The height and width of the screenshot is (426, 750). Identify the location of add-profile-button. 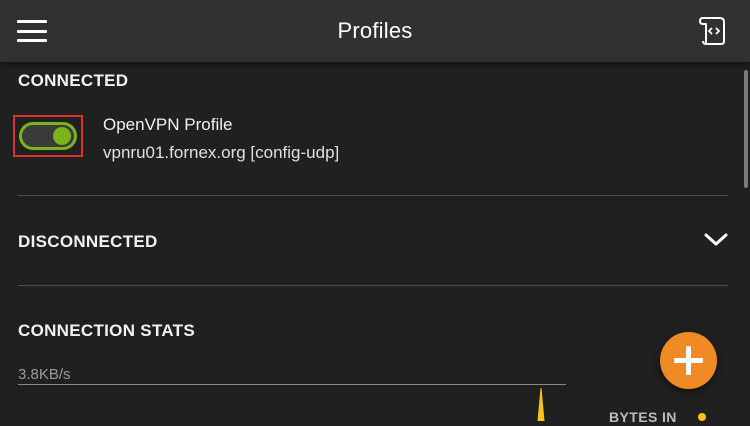
(688, 360).